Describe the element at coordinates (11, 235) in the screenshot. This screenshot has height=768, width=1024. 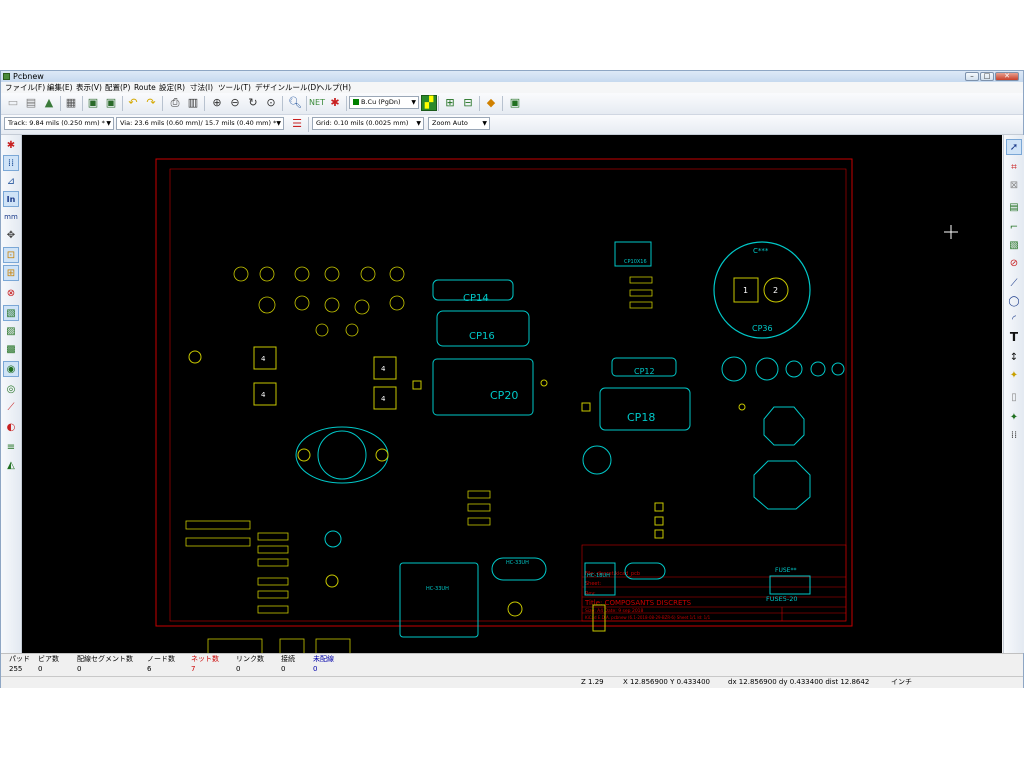
I see `cursor-shape-icon: ✥` at that location.